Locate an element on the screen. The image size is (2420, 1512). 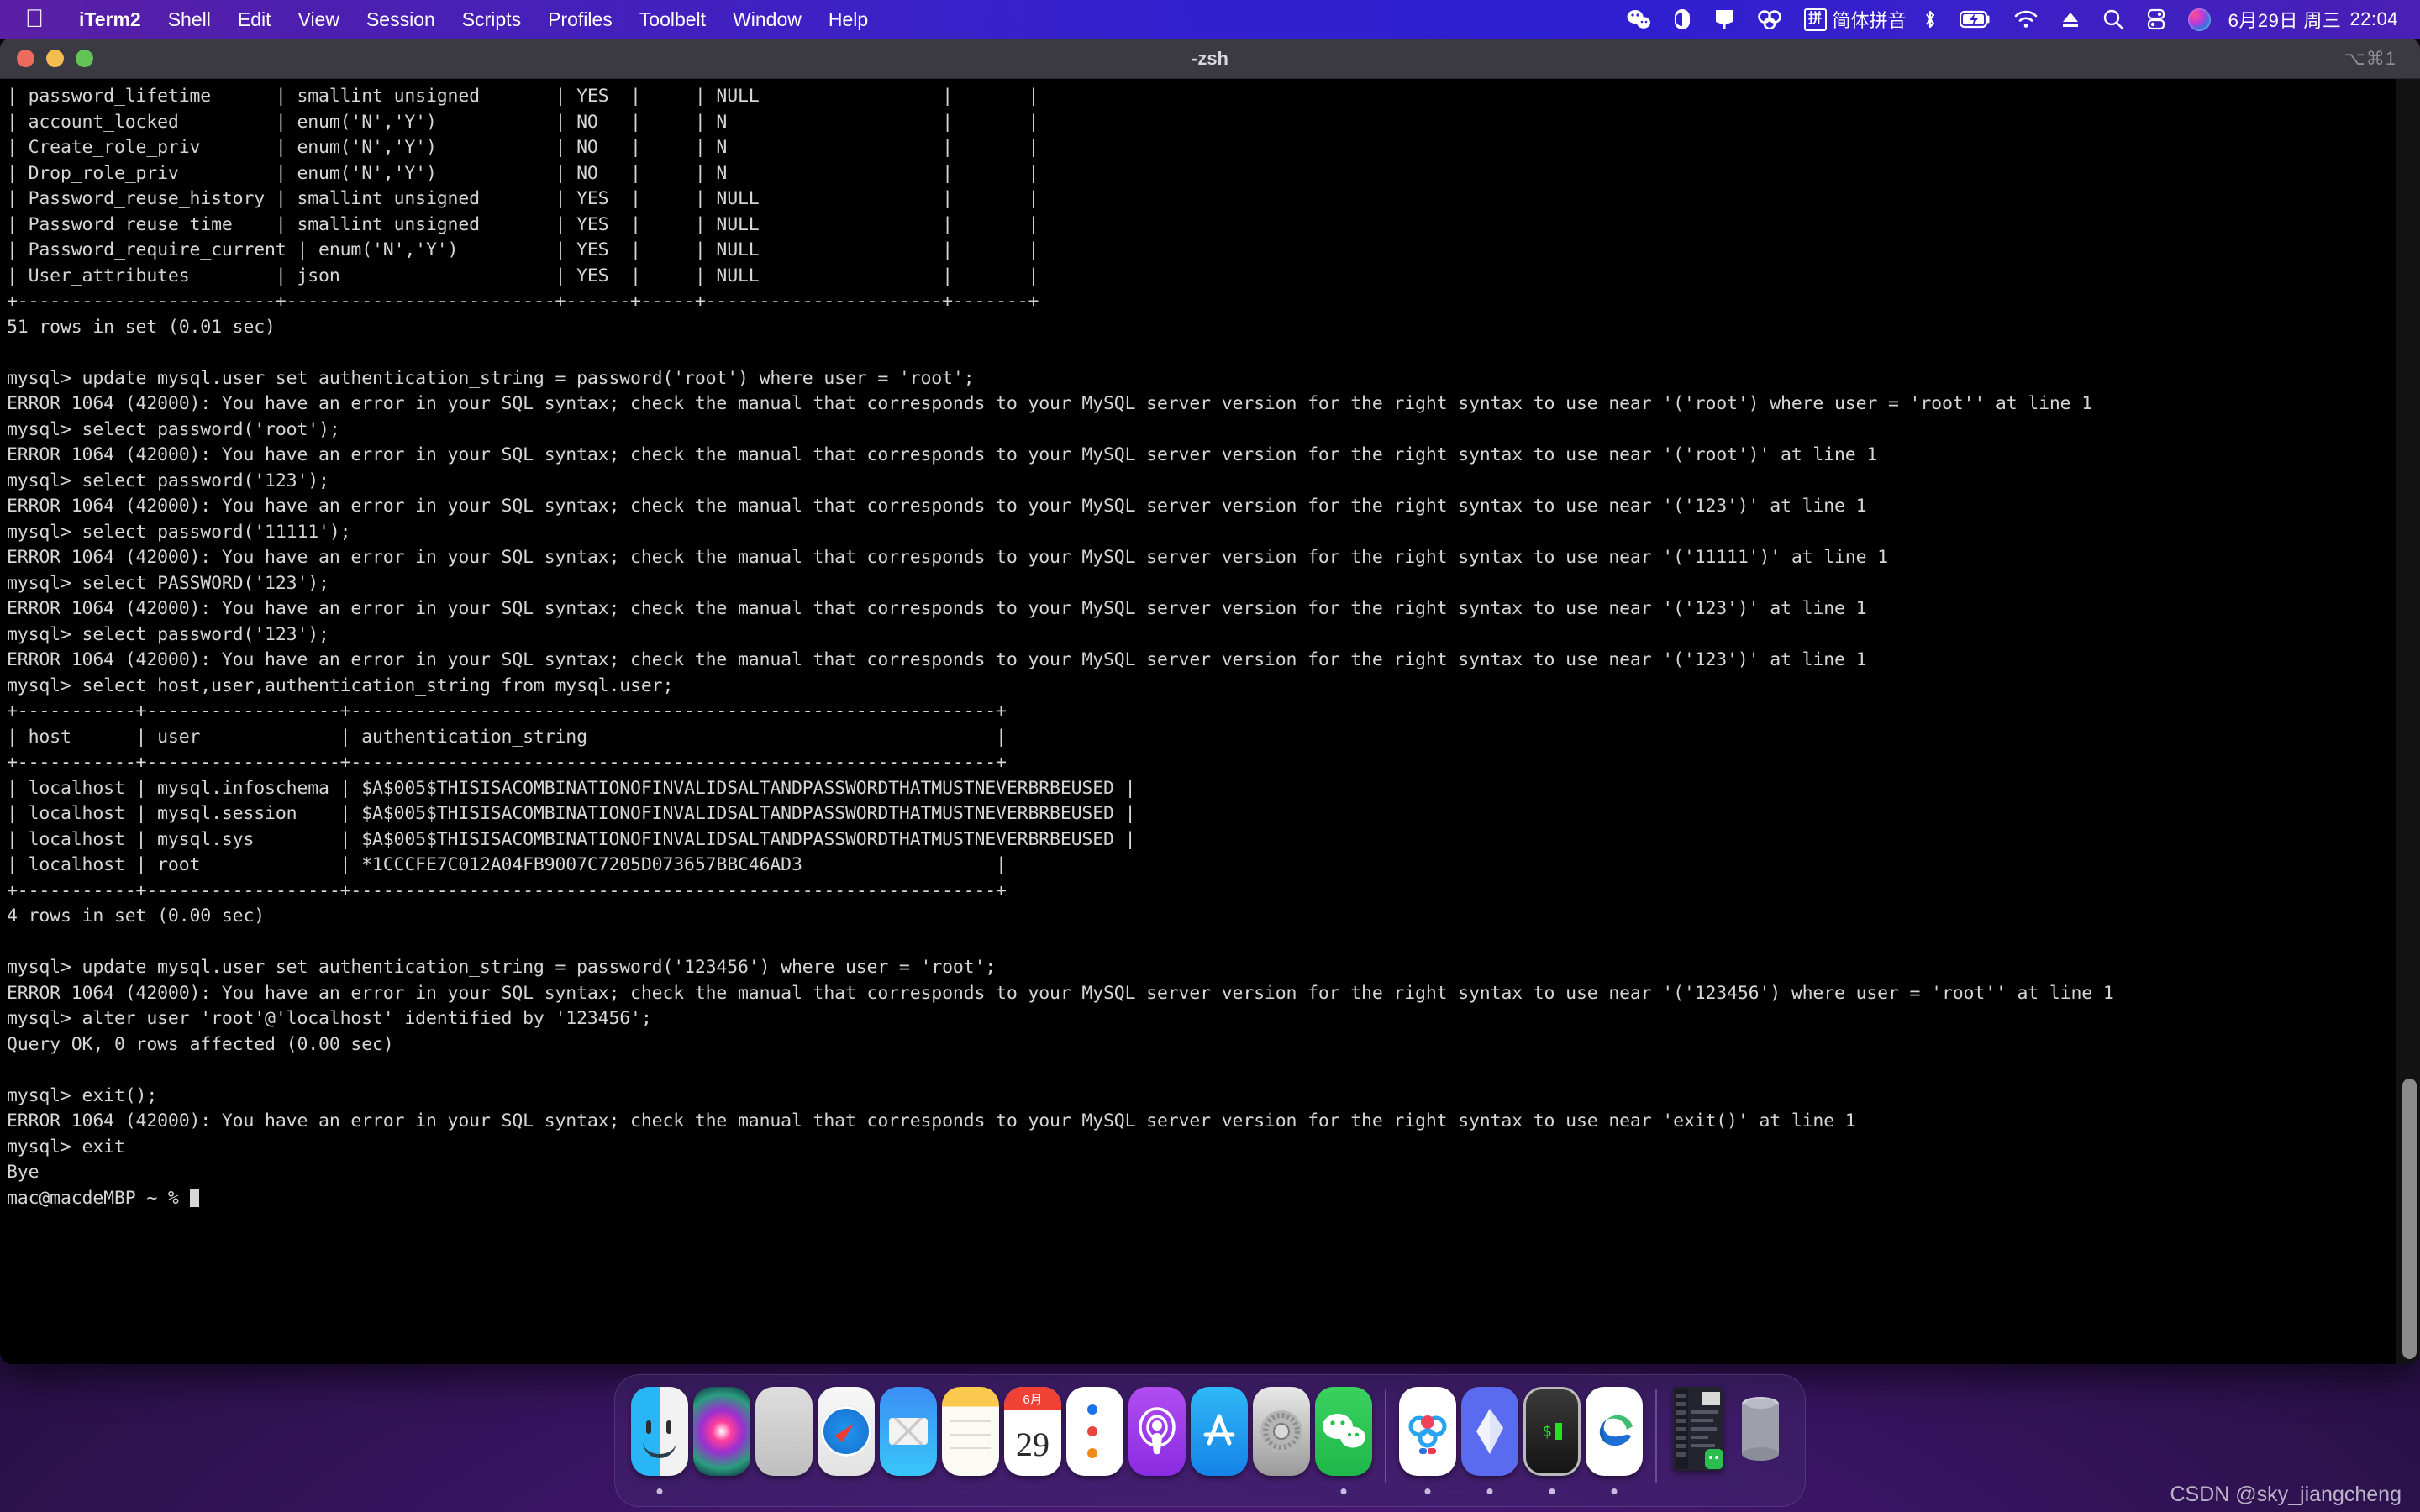
menu-shell: Shell is located at coordinates (189, 19).